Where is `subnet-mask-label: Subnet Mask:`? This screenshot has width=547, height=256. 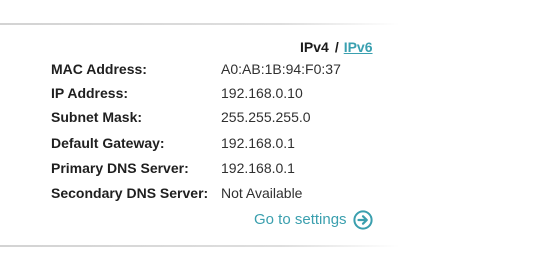 subnet-mask-label: Subnet Mask: is located at coordinates (97, 117).